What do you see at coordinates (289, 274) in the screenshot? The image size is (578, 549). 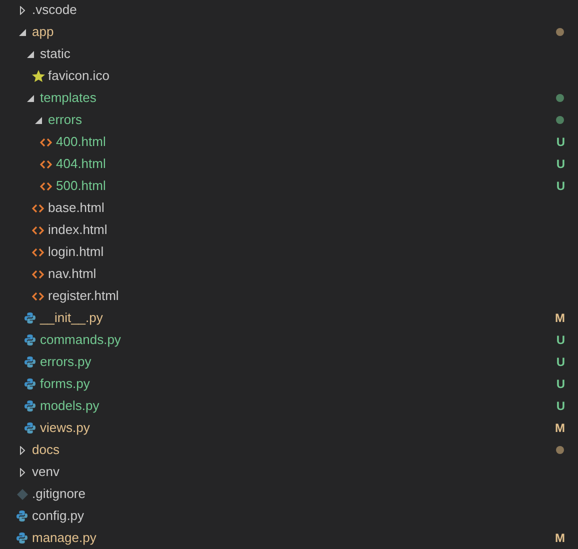 I see `tree-item: nav.html` at bounding box center [289, 274].